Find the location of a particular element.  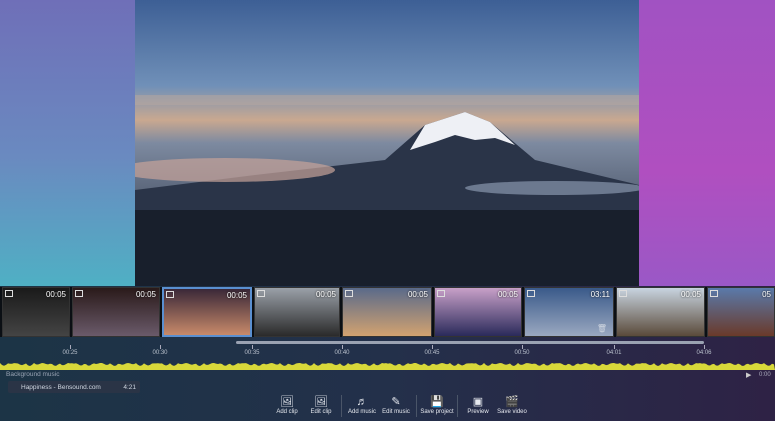

toolbar-label: Preview is located at coordinates (478, 412).